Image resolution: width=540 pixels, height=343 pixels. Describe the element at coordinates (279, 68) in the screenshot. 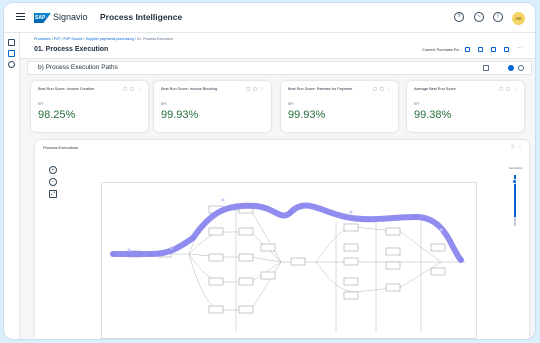

I see `section-header: b) Process Execution Paths` at that location.